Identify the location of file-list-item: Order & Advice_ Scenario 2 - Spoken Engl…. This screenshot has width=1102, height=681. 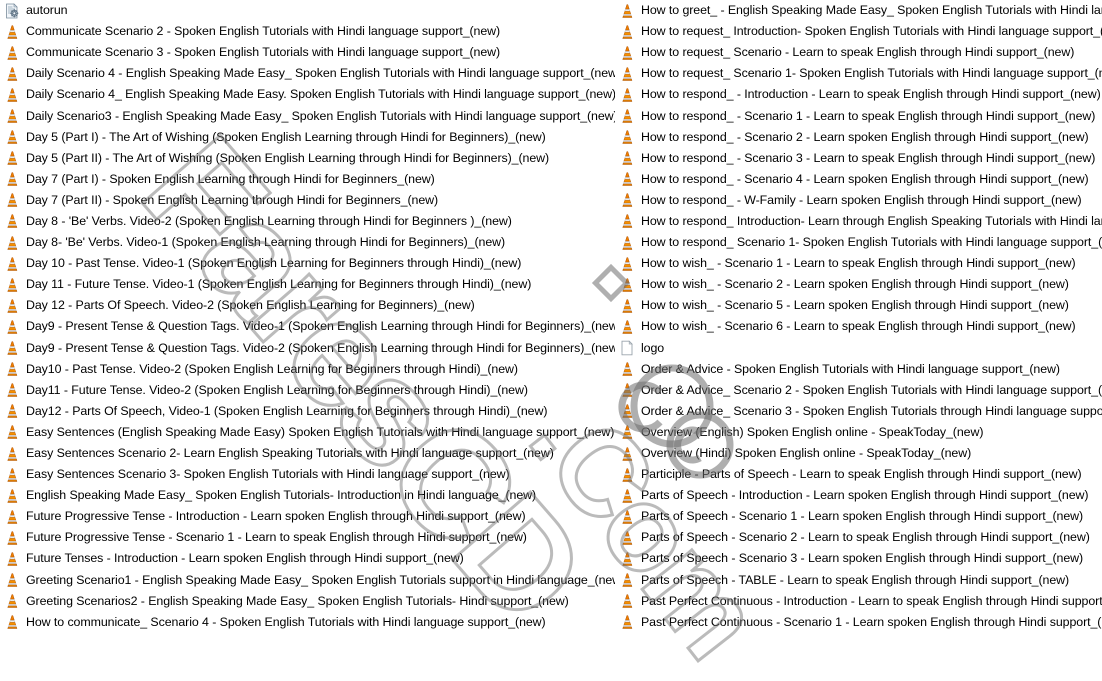
(858, 390).